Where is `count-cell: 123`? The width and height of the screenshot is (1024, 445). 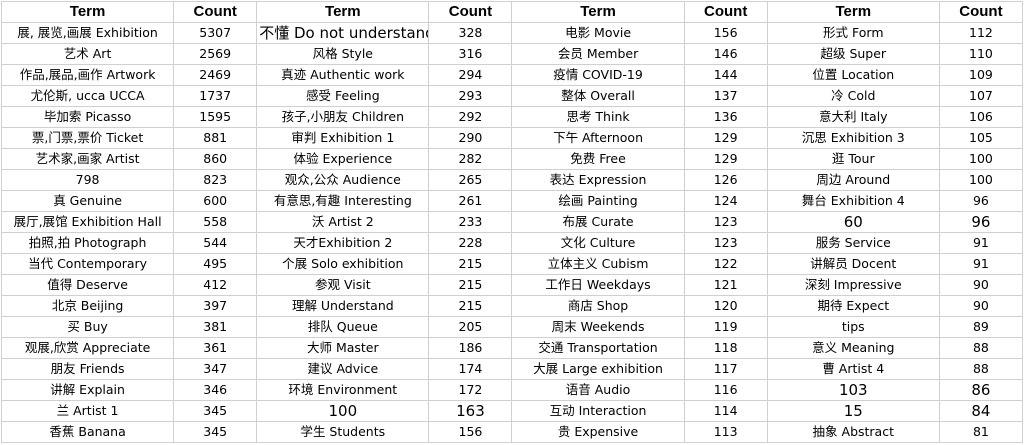 count-cell: 123 is located at coordinates (725, 243).